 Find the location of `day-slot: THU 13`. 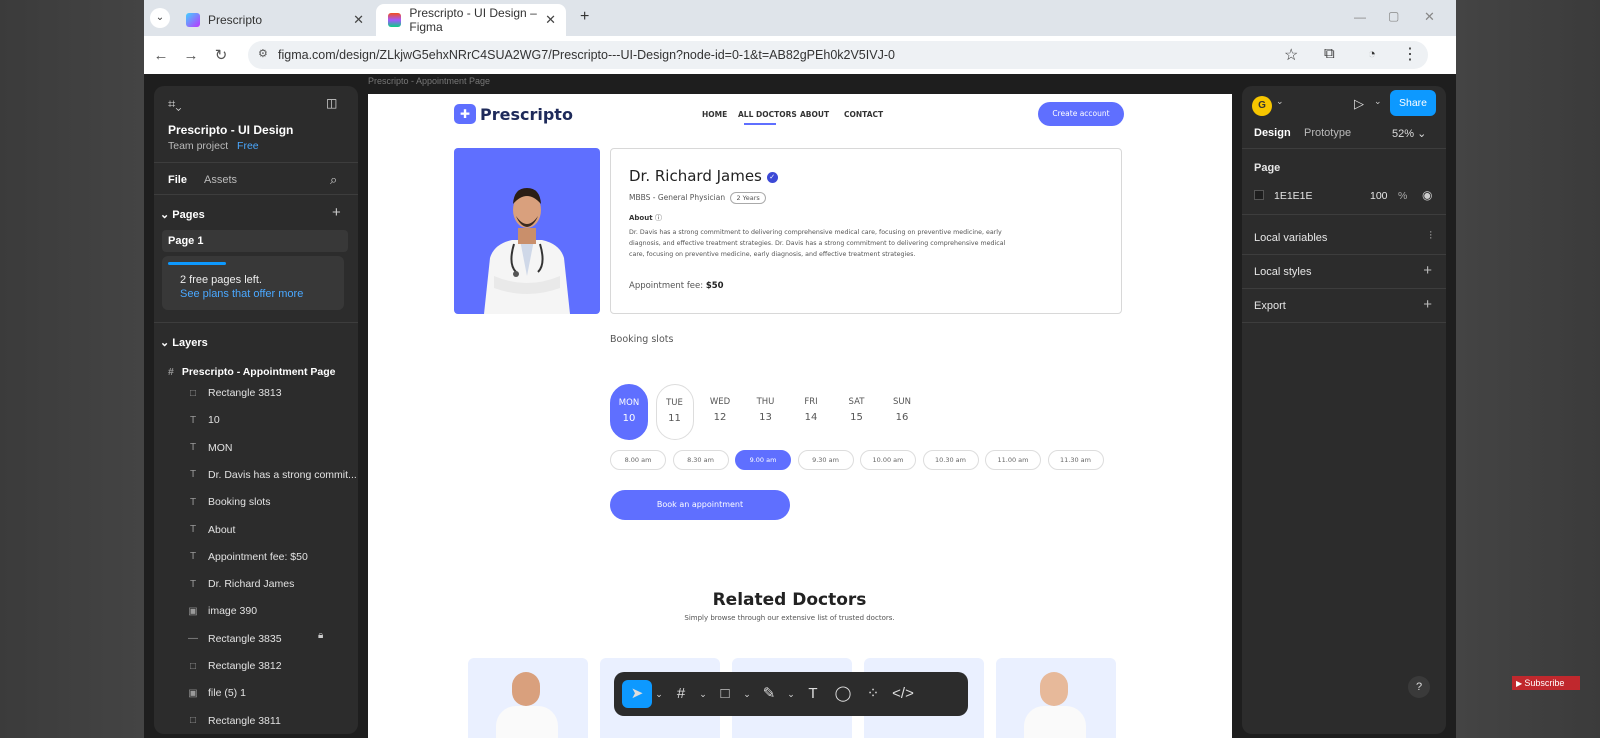

day-slot: THU 13 is located at coordinates (766, 412).